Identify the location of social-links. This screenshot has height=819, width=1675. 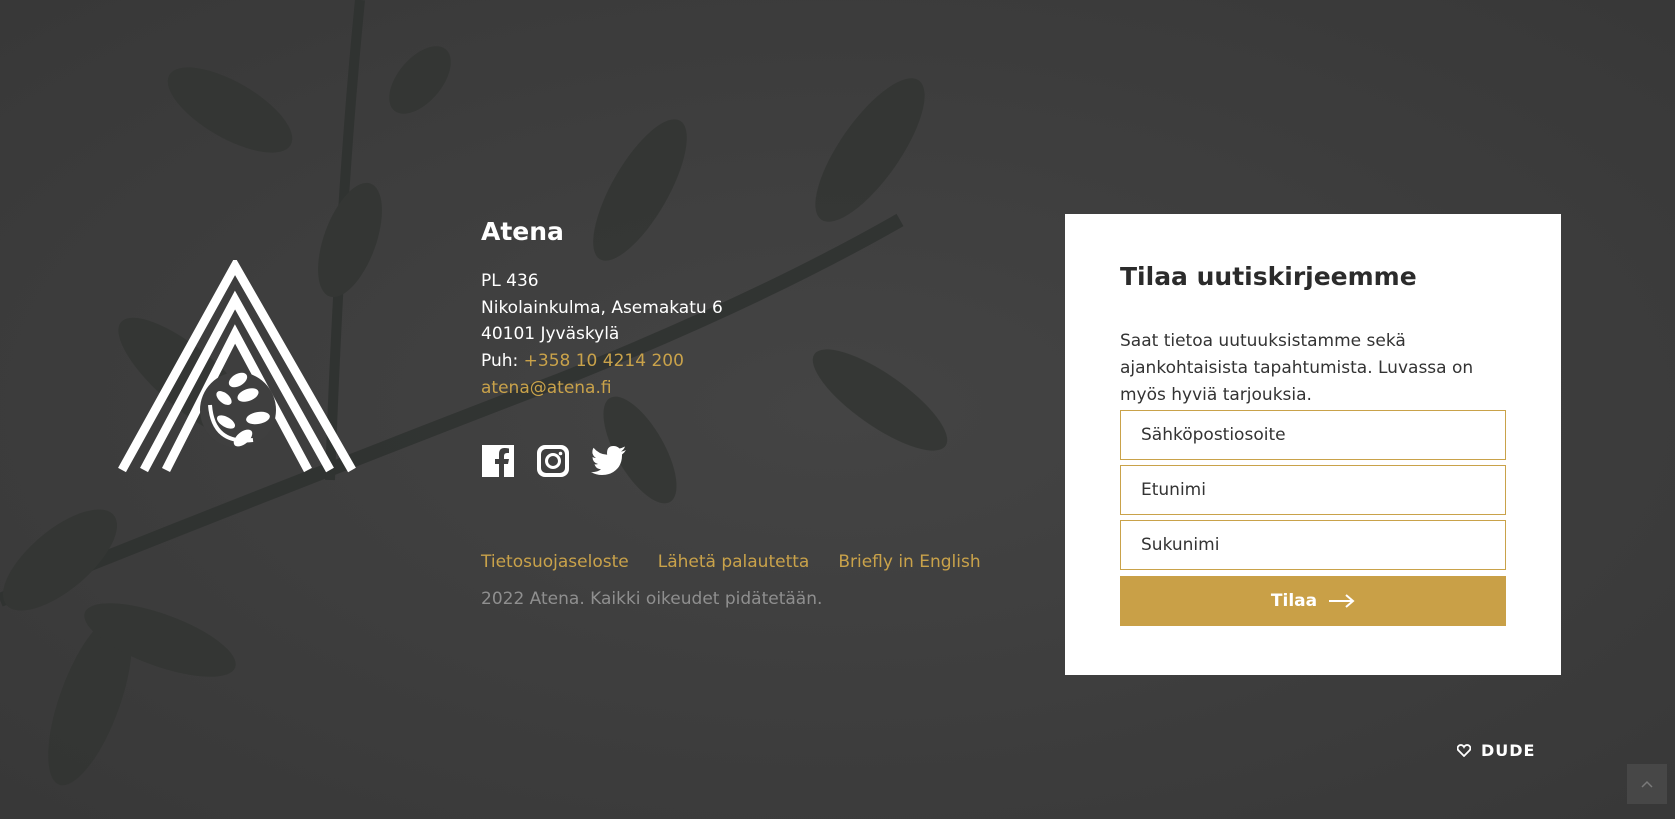
(563, 461).